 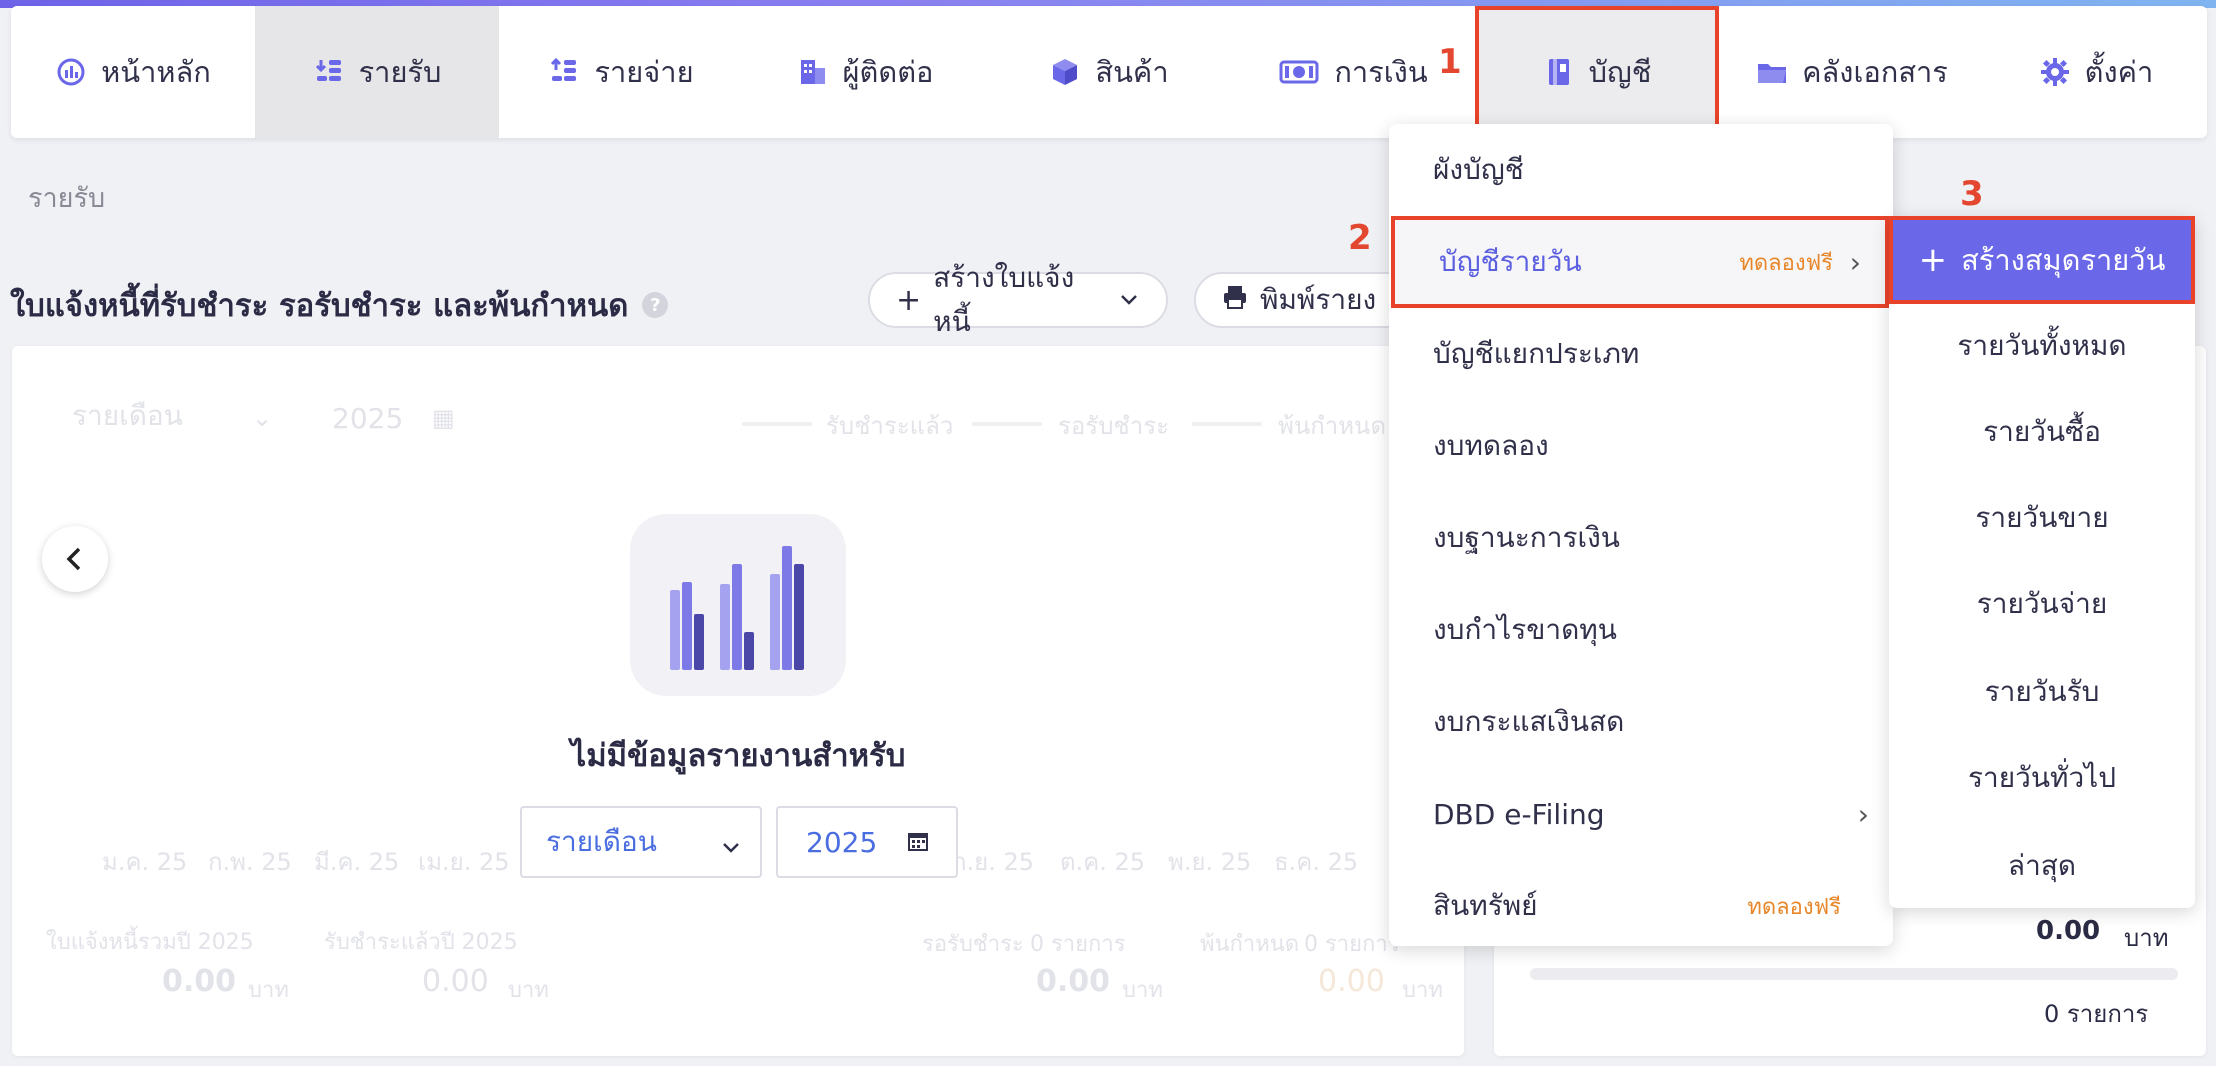 I want to click on submenu-item-payment-journal: รายวันจ่าย, so click(x=2042, y=604).